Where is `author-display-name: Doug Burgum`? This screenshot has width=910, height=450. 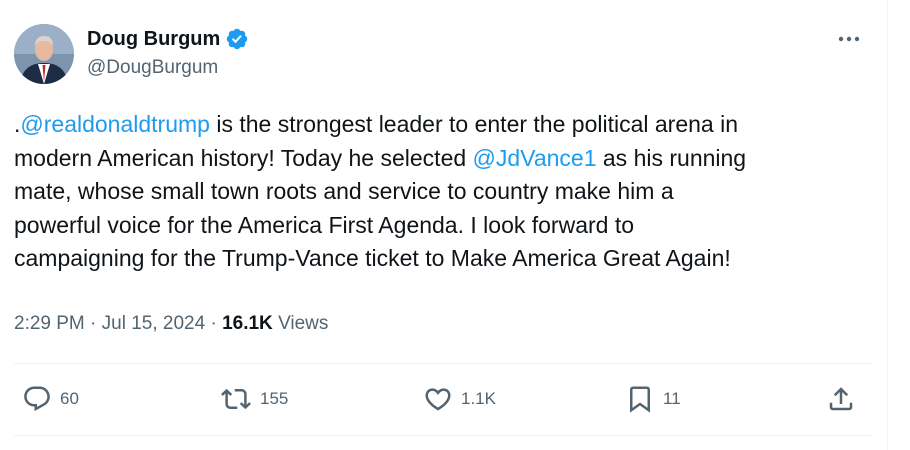
author-display-name: Doug Burgum is located at coordinates (153, 39).